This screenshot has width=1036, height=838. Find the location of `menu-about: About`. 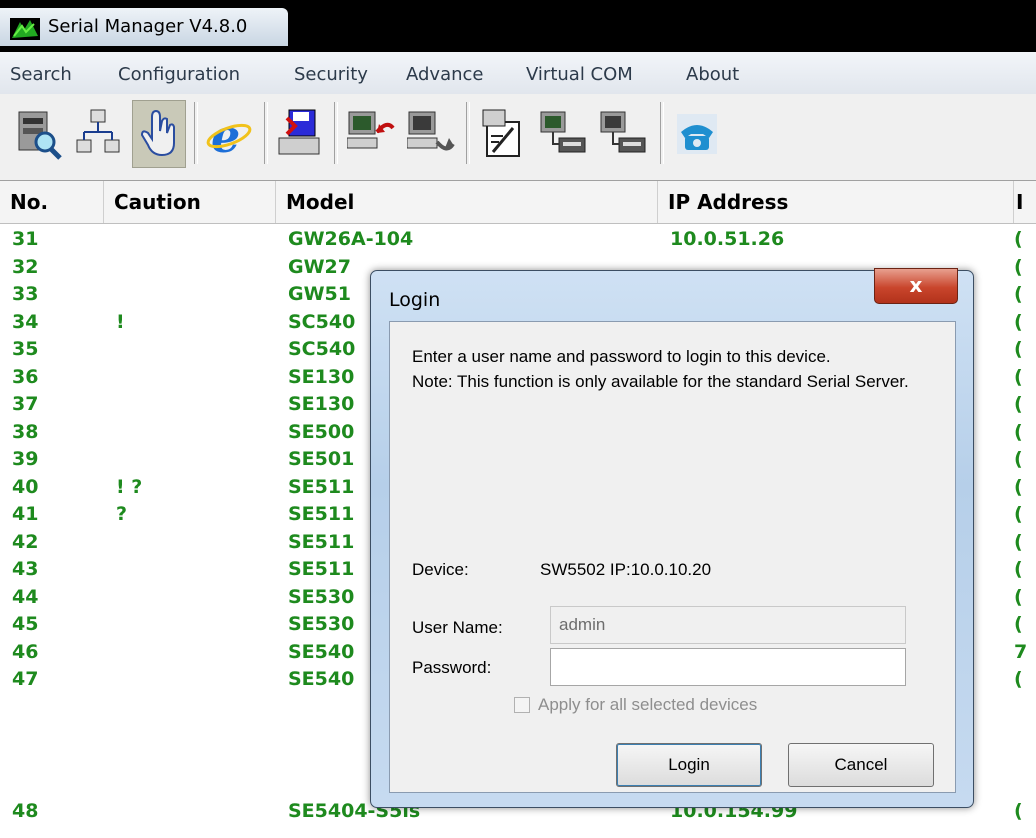

menu-about: About is located at coordinates (712, 74).